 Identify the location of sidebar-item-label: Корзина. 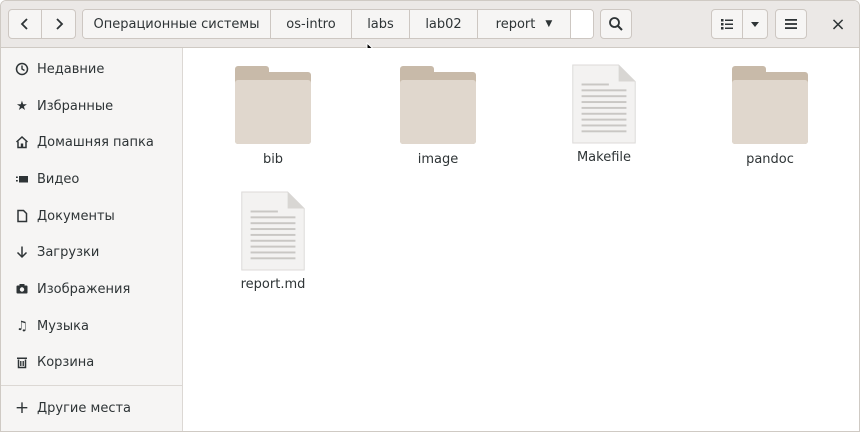
(66, 362).